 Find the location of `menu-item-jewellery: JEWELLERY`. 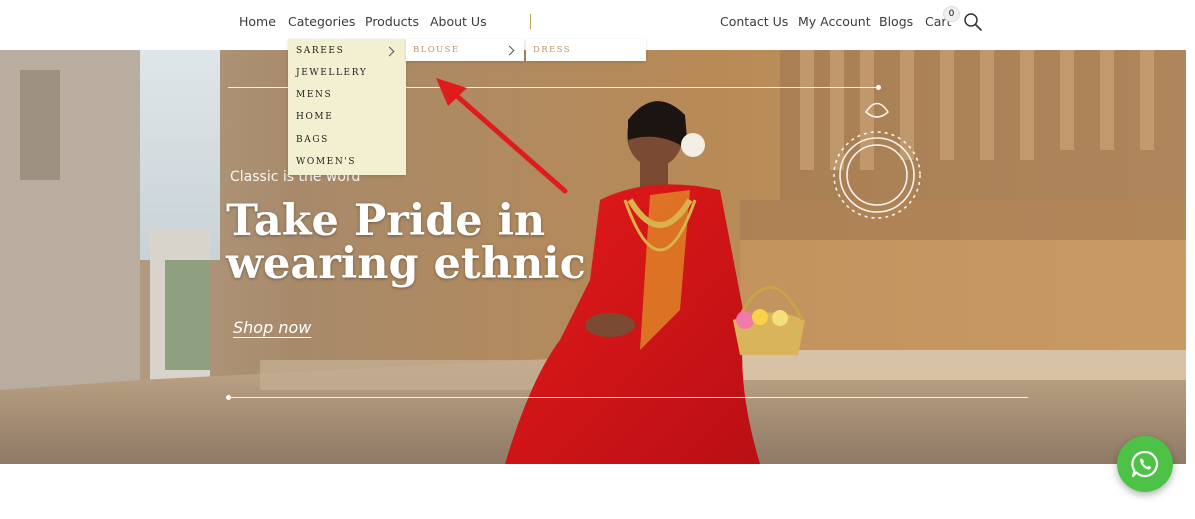

menu-item-jewellery: JEWELLERY is located at coordinates (331, 73).